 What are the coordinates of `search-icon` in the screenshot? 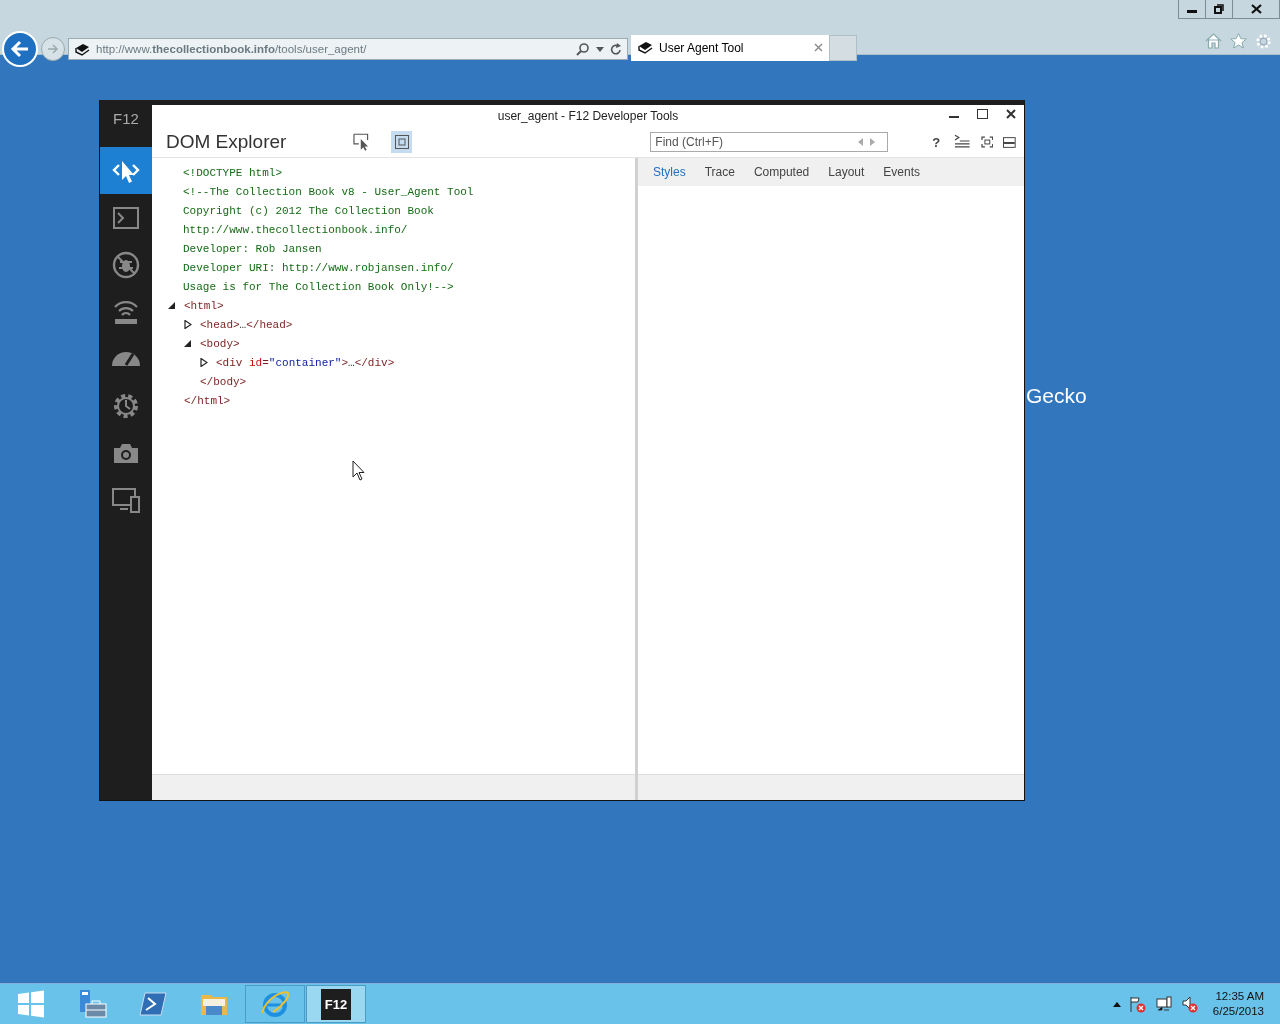 It's located at (583, 49).